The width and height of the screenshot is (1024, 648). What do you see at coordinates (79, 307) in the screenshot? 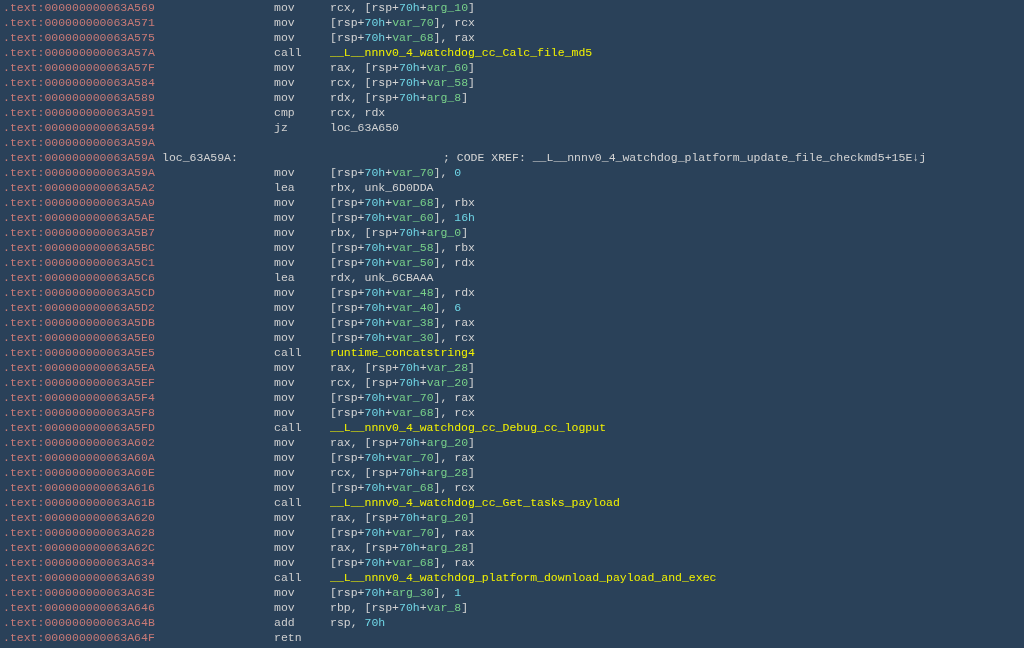
I see `address: .text:000000000063A5D2` at bounding box center [79, 307].